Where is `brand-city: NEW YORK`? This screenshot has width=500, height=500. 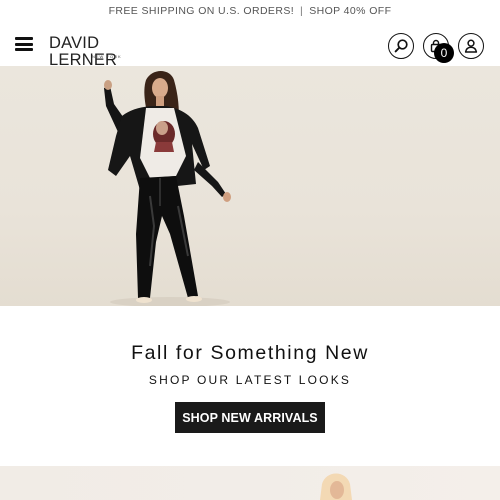
brand-city: NEW YORK is located at coordinates (107, 56).